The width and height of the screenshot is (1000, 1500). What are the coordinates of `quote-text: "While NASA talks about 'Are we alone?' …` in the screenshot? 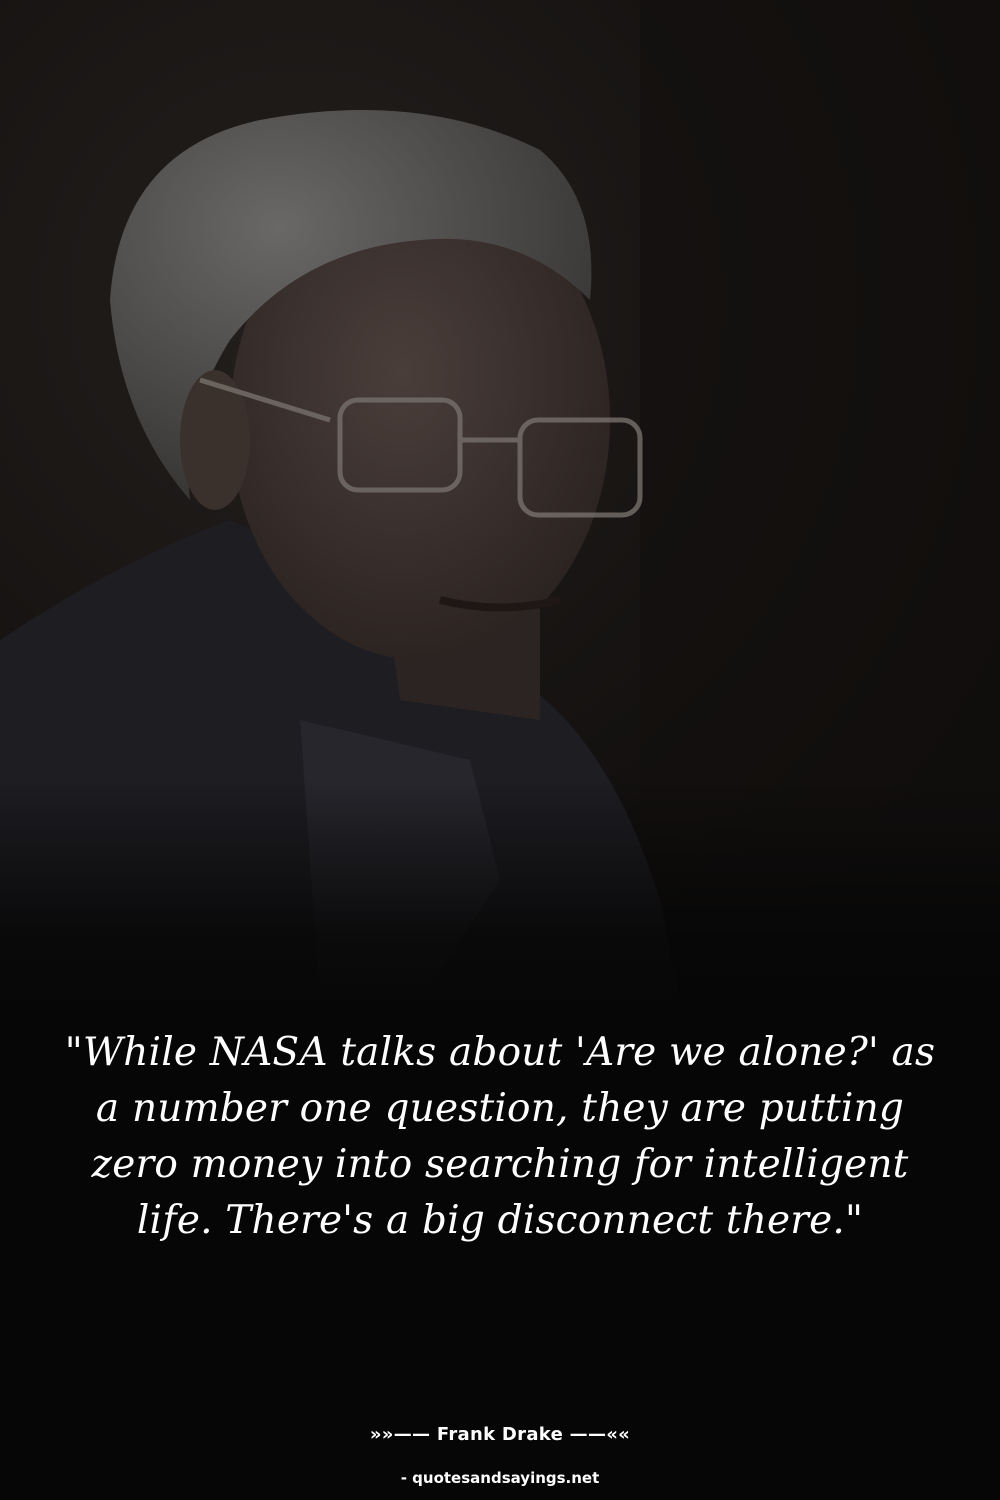 It's located at (500, 1136).